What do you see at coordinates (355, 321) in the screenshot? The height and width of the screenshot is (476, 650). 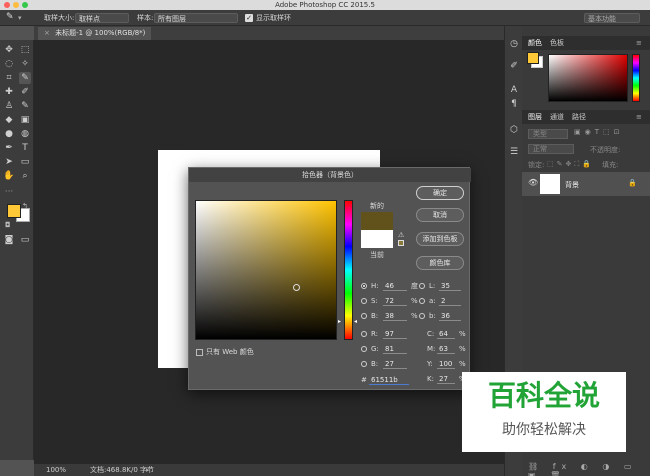 I see `hue-slider-right-arrow: ◂` at bounding box center [355, 321].